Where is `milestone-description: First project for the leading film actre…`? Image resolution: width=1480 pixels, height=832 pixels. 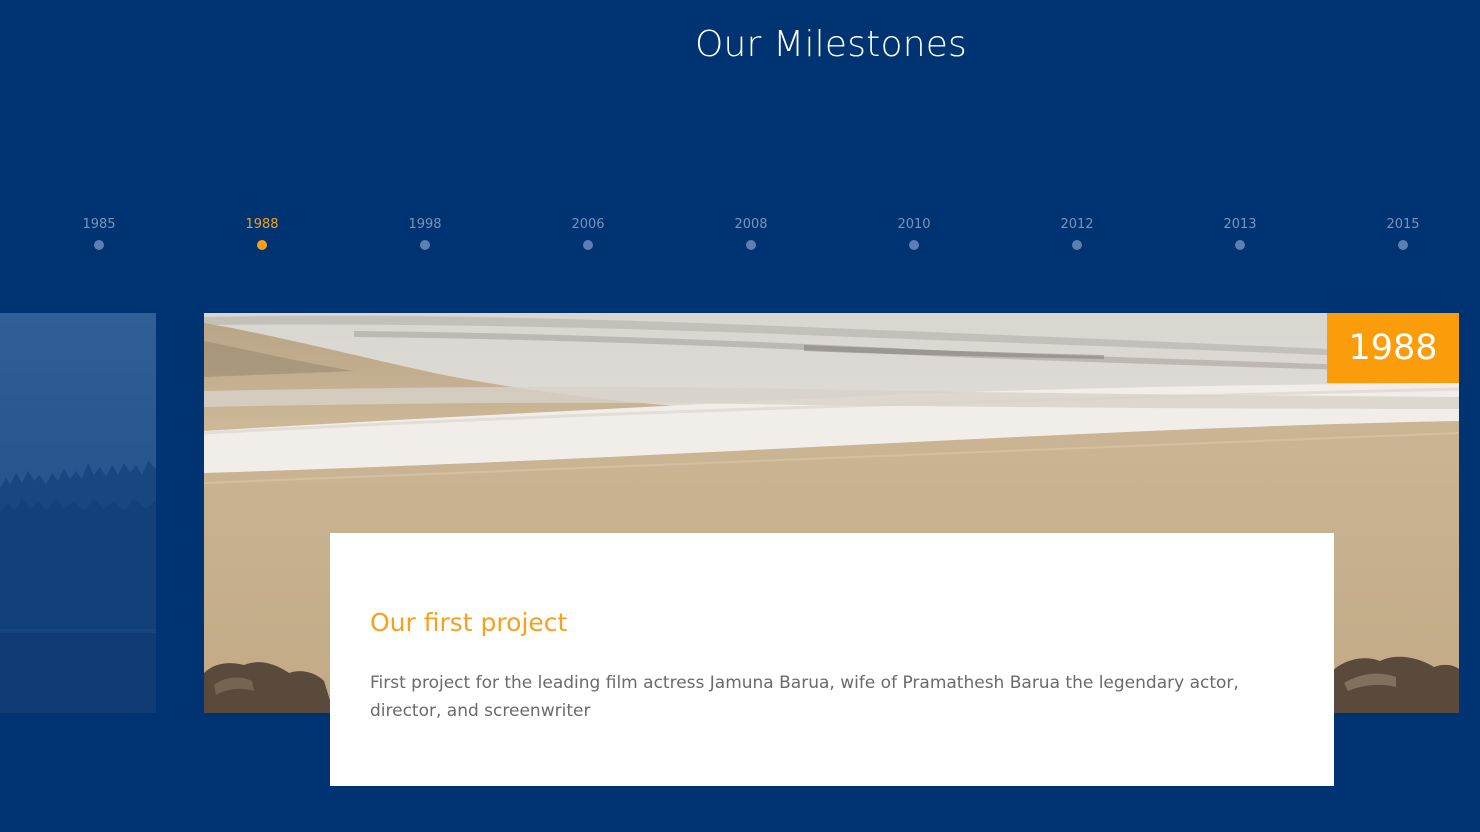
milestone-description: First project for the leading film actre… is located at coordinates (804, 697).